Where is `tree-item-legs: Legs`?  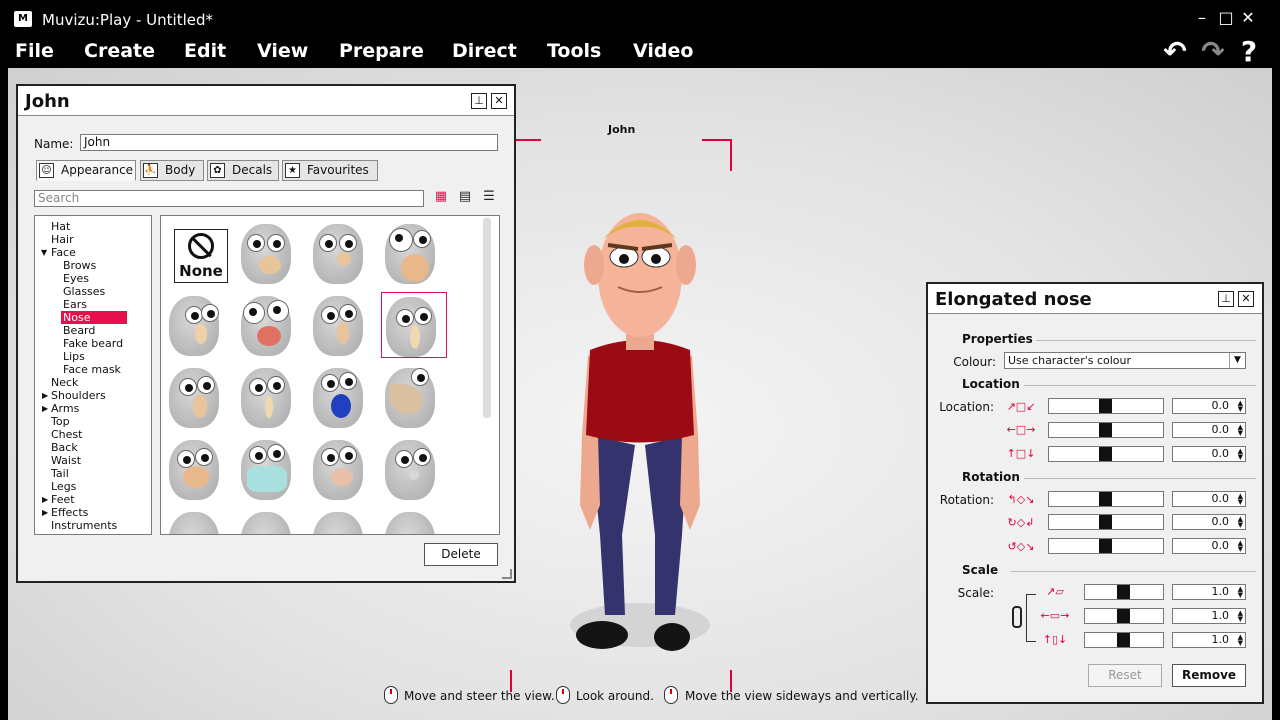 tree-item-legs: Legs is located at coordinates (63, 486).